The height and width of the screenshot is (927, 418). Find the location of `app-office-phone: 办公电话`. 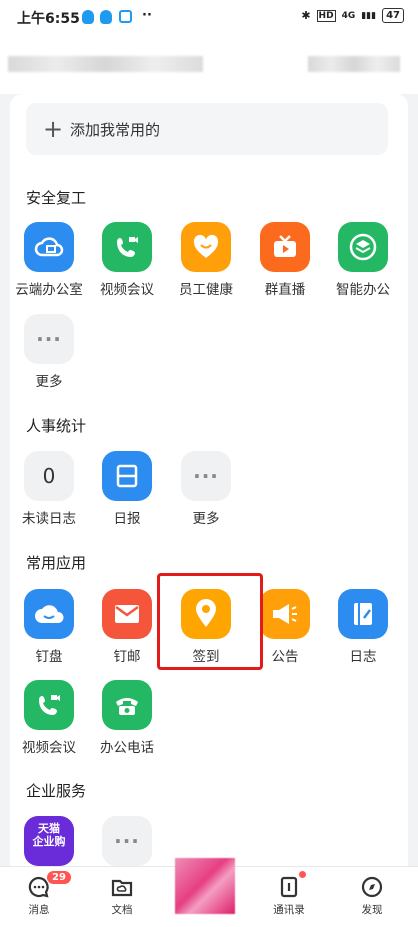

app-office-phone: 办公电话 is located at coordinates (127, 718).